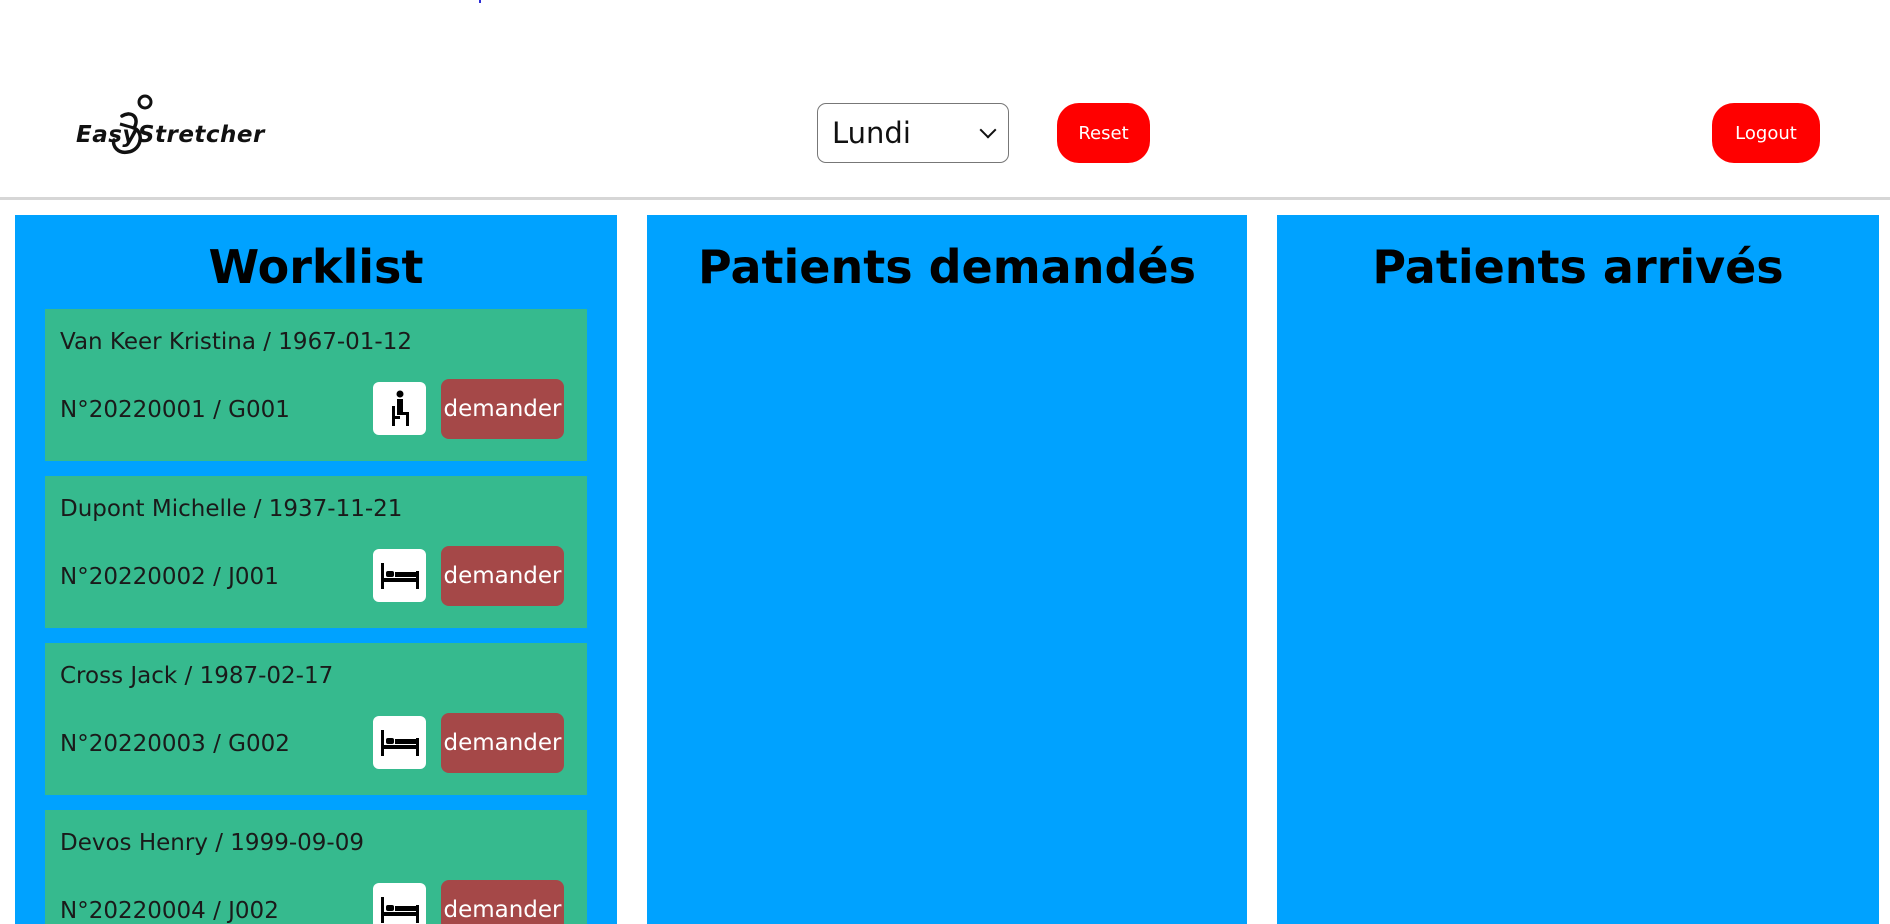 Image resolution: width=1890 pixels, height=924 pixels. Describe the element at coordinates (197, 676) in the screenshot. I see `patient-name: Cross Jack / 1987-02-17` at that location.